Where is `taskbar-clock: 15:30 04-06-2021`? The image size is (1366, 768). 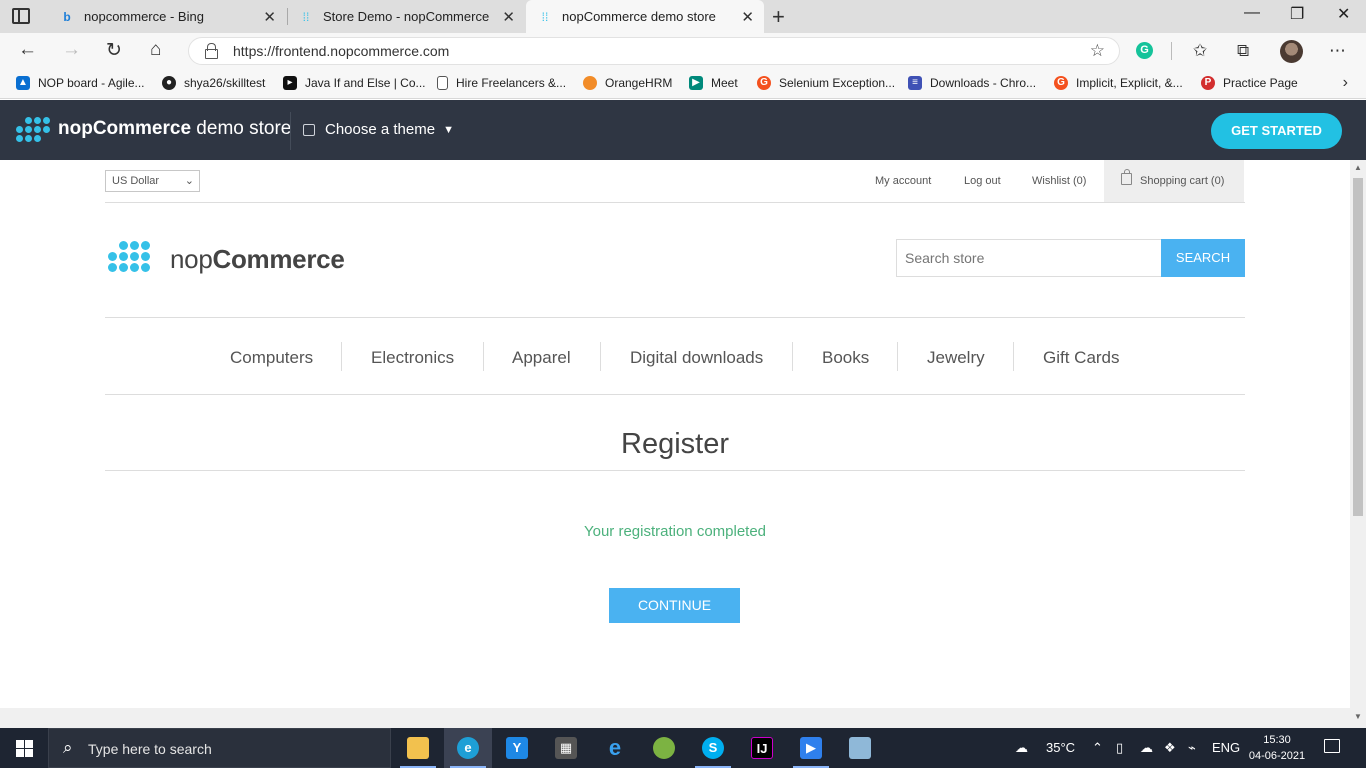 taskbar-clock: 15:30 04-06-2021 is located at coordinates (1277, 748).